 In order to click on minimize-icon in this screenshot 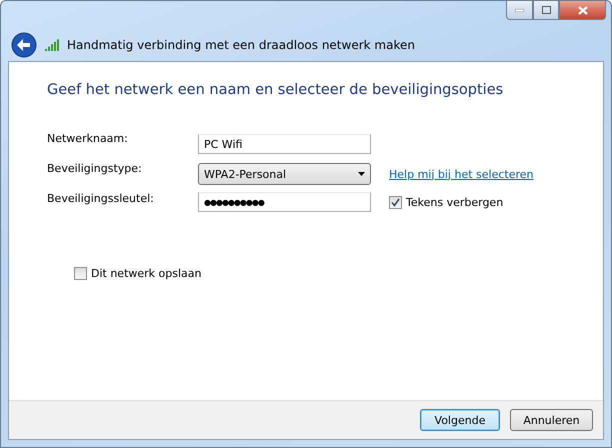, I will do `click(519, 10)`.